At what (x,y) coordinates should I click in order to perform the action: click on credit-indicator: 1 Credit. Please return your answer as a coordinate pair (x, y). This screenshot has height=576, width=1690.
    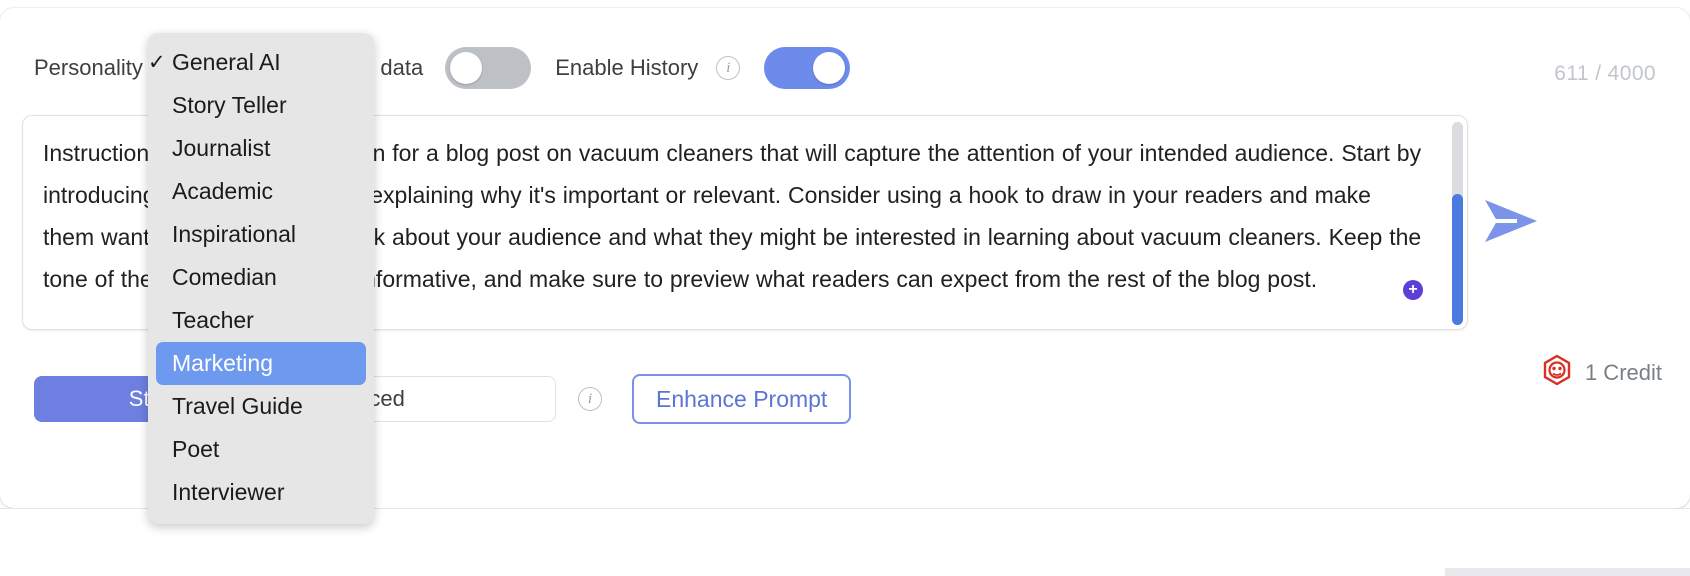
    Looking at the image, I should click on (1601, 372).